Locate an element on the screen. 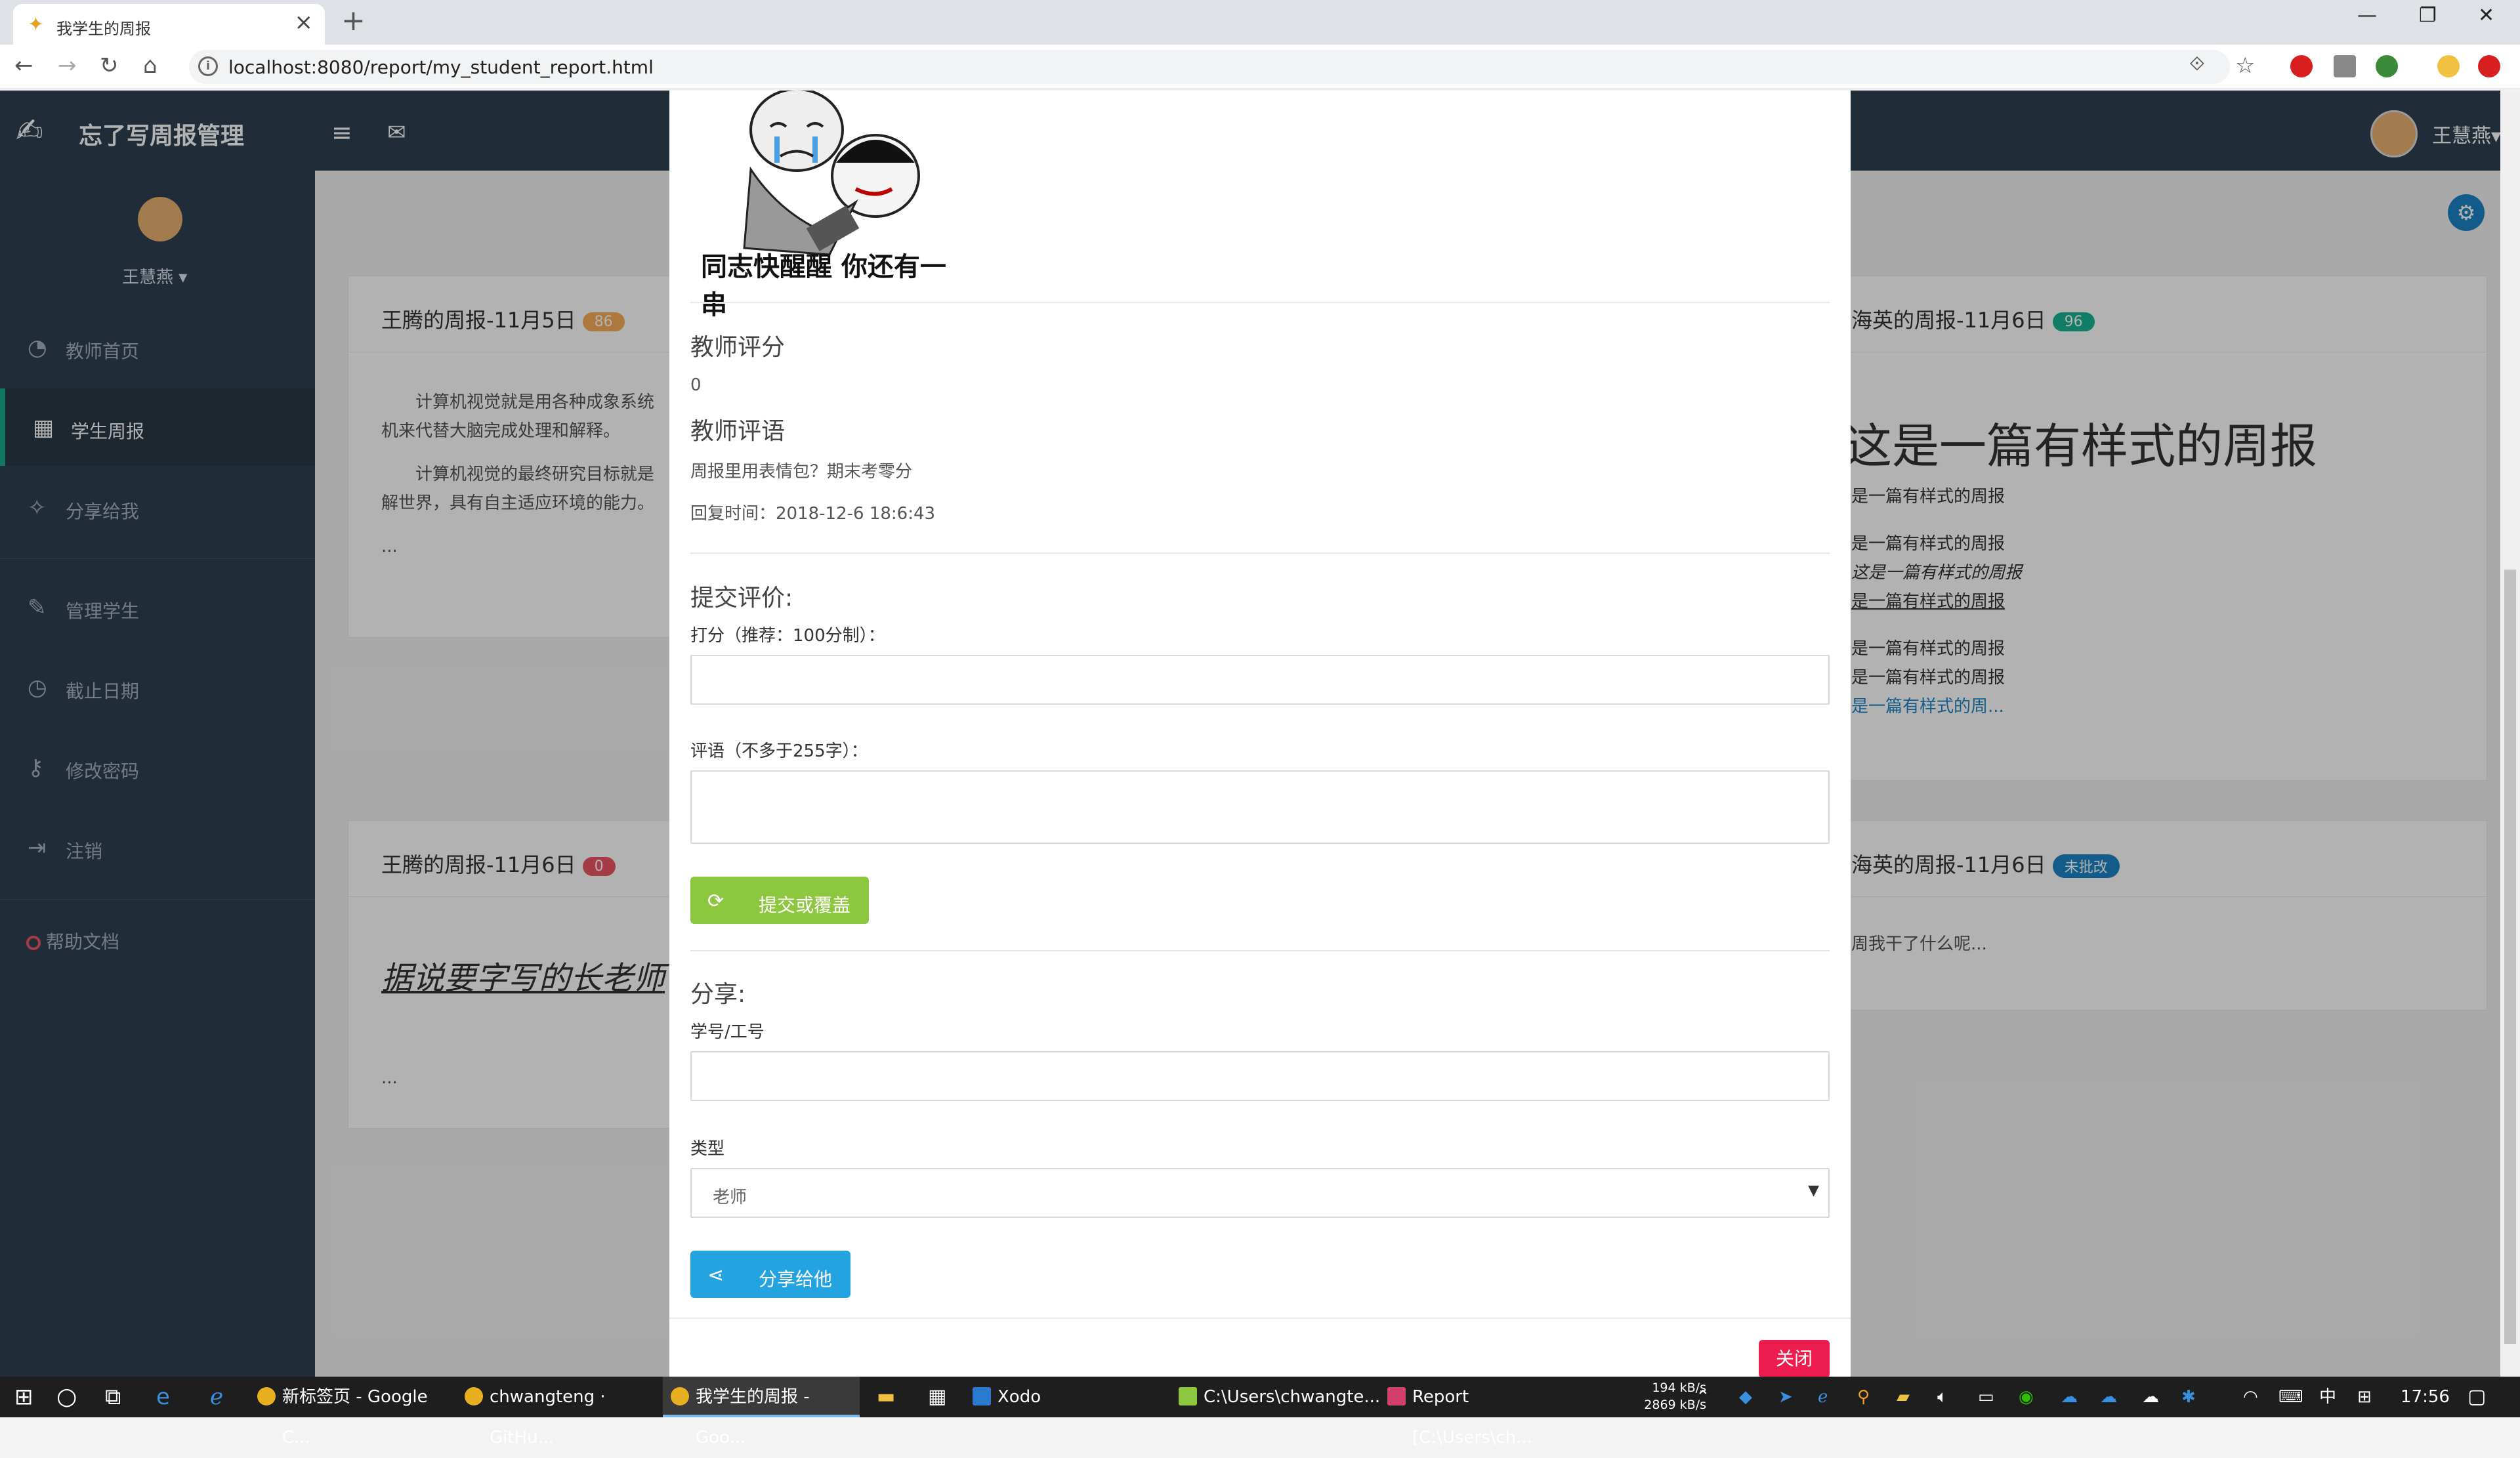 The image size is (2520, 1458). id-input is located at coordinates (1260, 1076).